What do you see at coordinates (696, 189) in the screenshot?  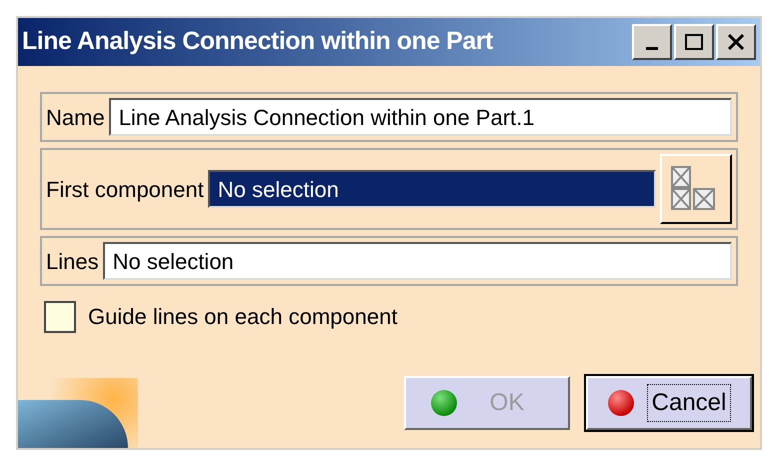 I see `selection-mode-button` at bounding box center [696, 189].